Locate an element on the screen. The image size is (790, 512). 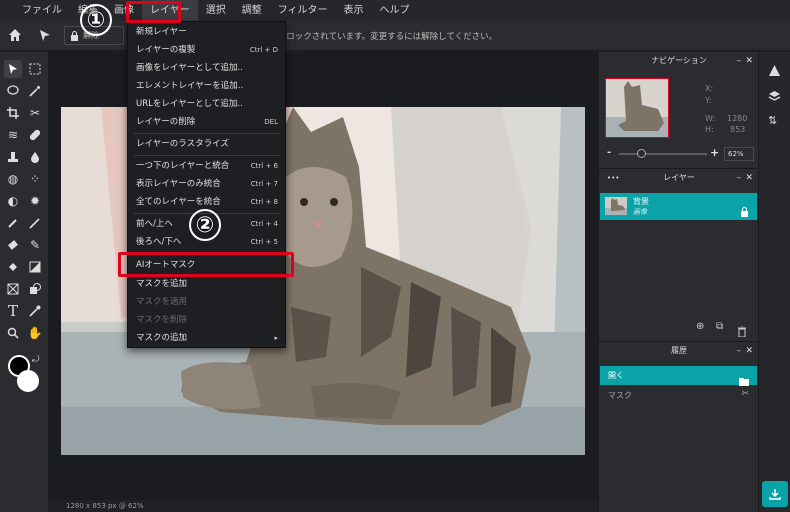
shape-tool-icon is located at coordinates (35, 289).